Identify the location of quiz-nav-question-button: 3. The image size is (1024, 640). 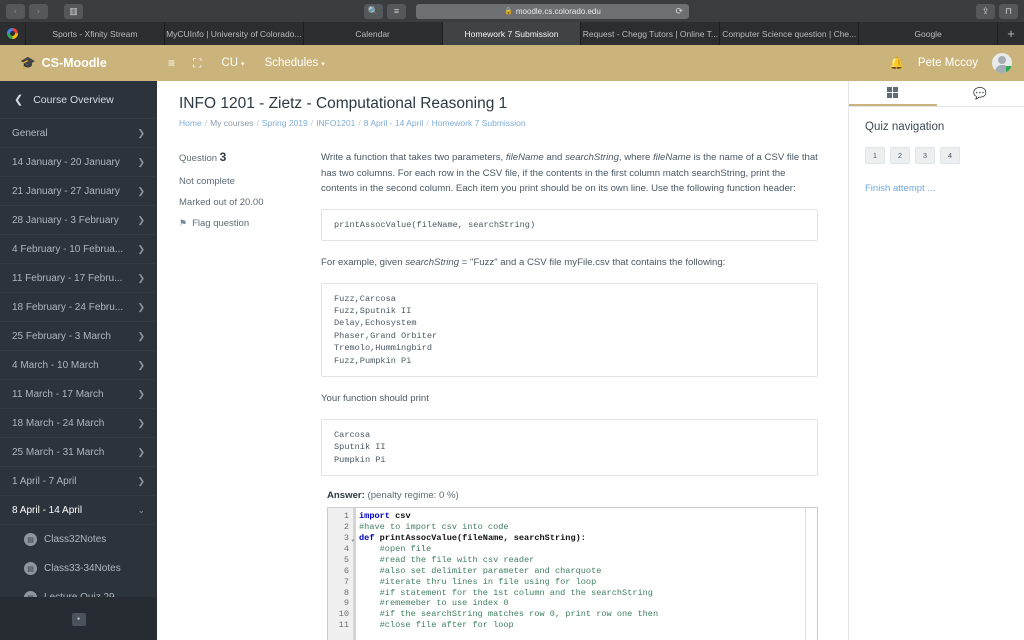
(925, 155).